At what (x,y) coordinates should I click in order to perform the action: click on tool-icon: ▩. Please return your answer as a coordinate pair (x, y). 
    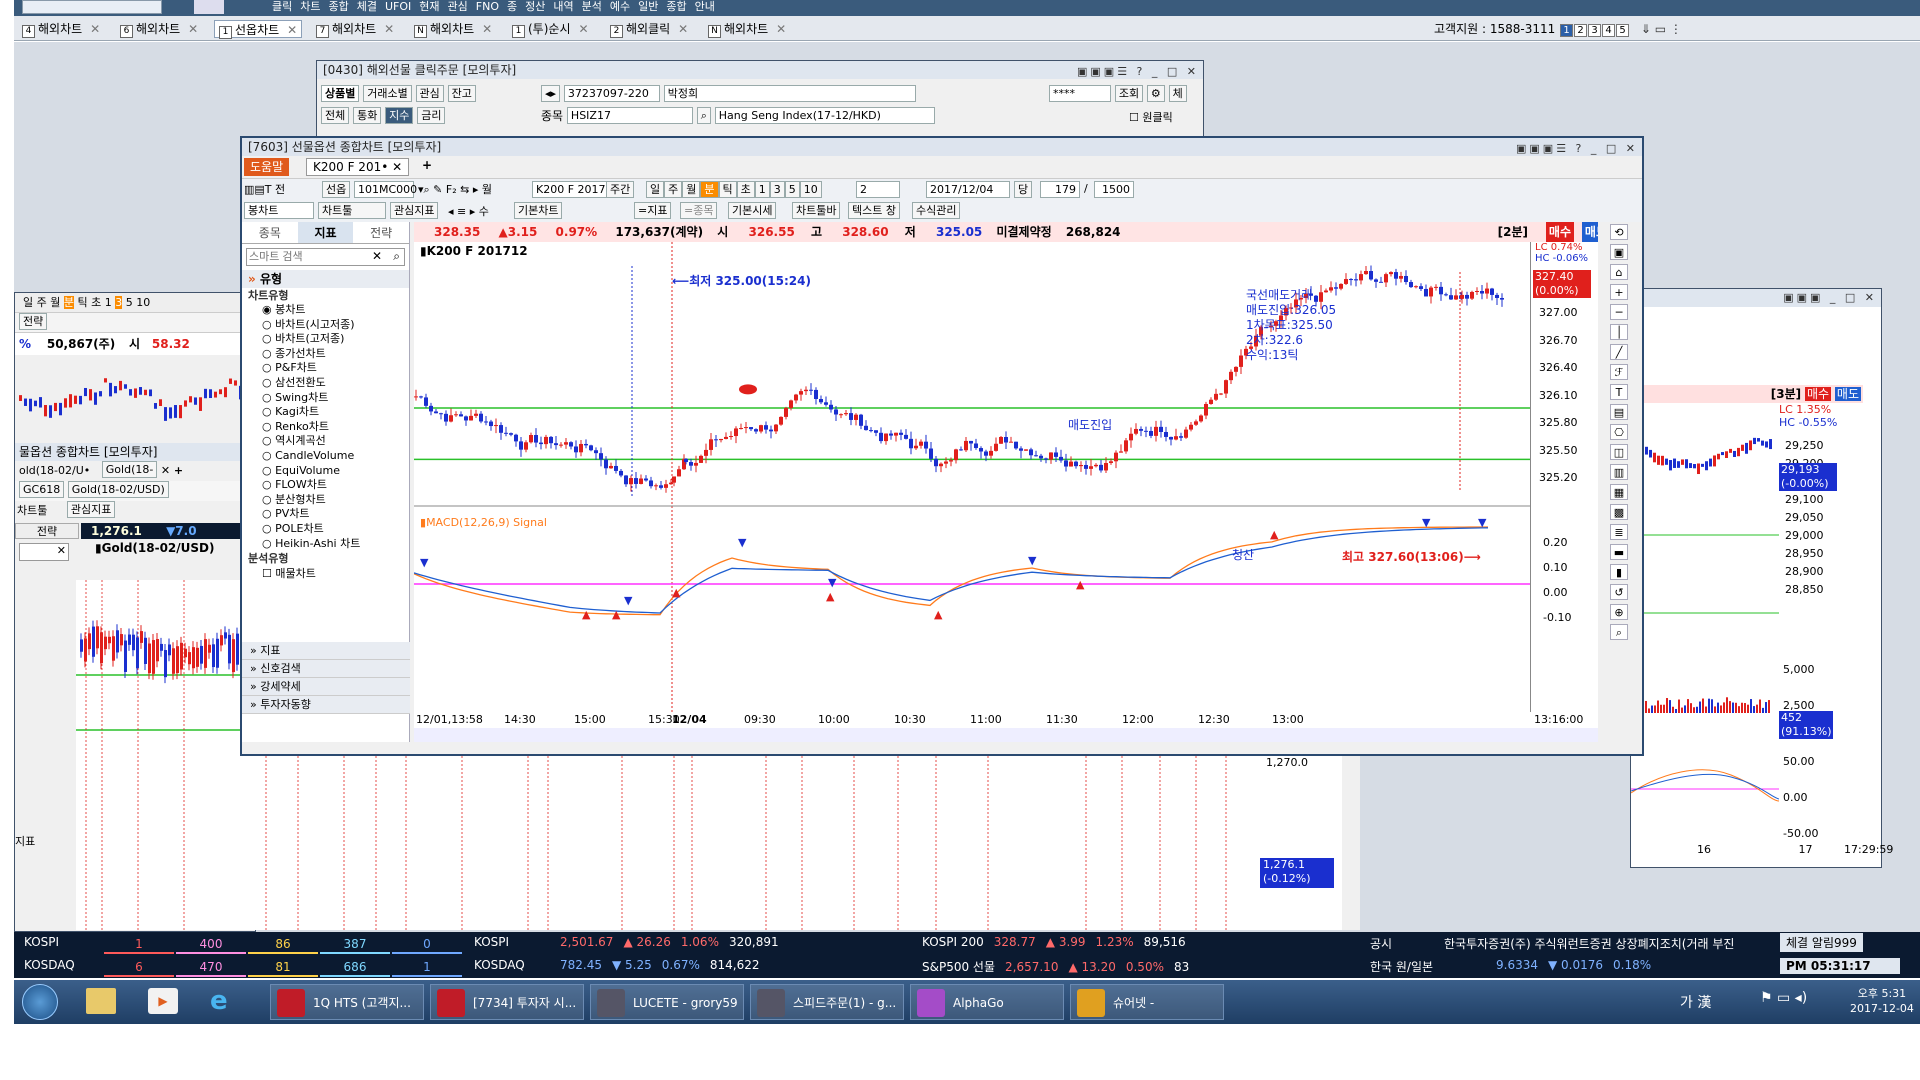
    Looking at the image, I should click on (1619, 512).